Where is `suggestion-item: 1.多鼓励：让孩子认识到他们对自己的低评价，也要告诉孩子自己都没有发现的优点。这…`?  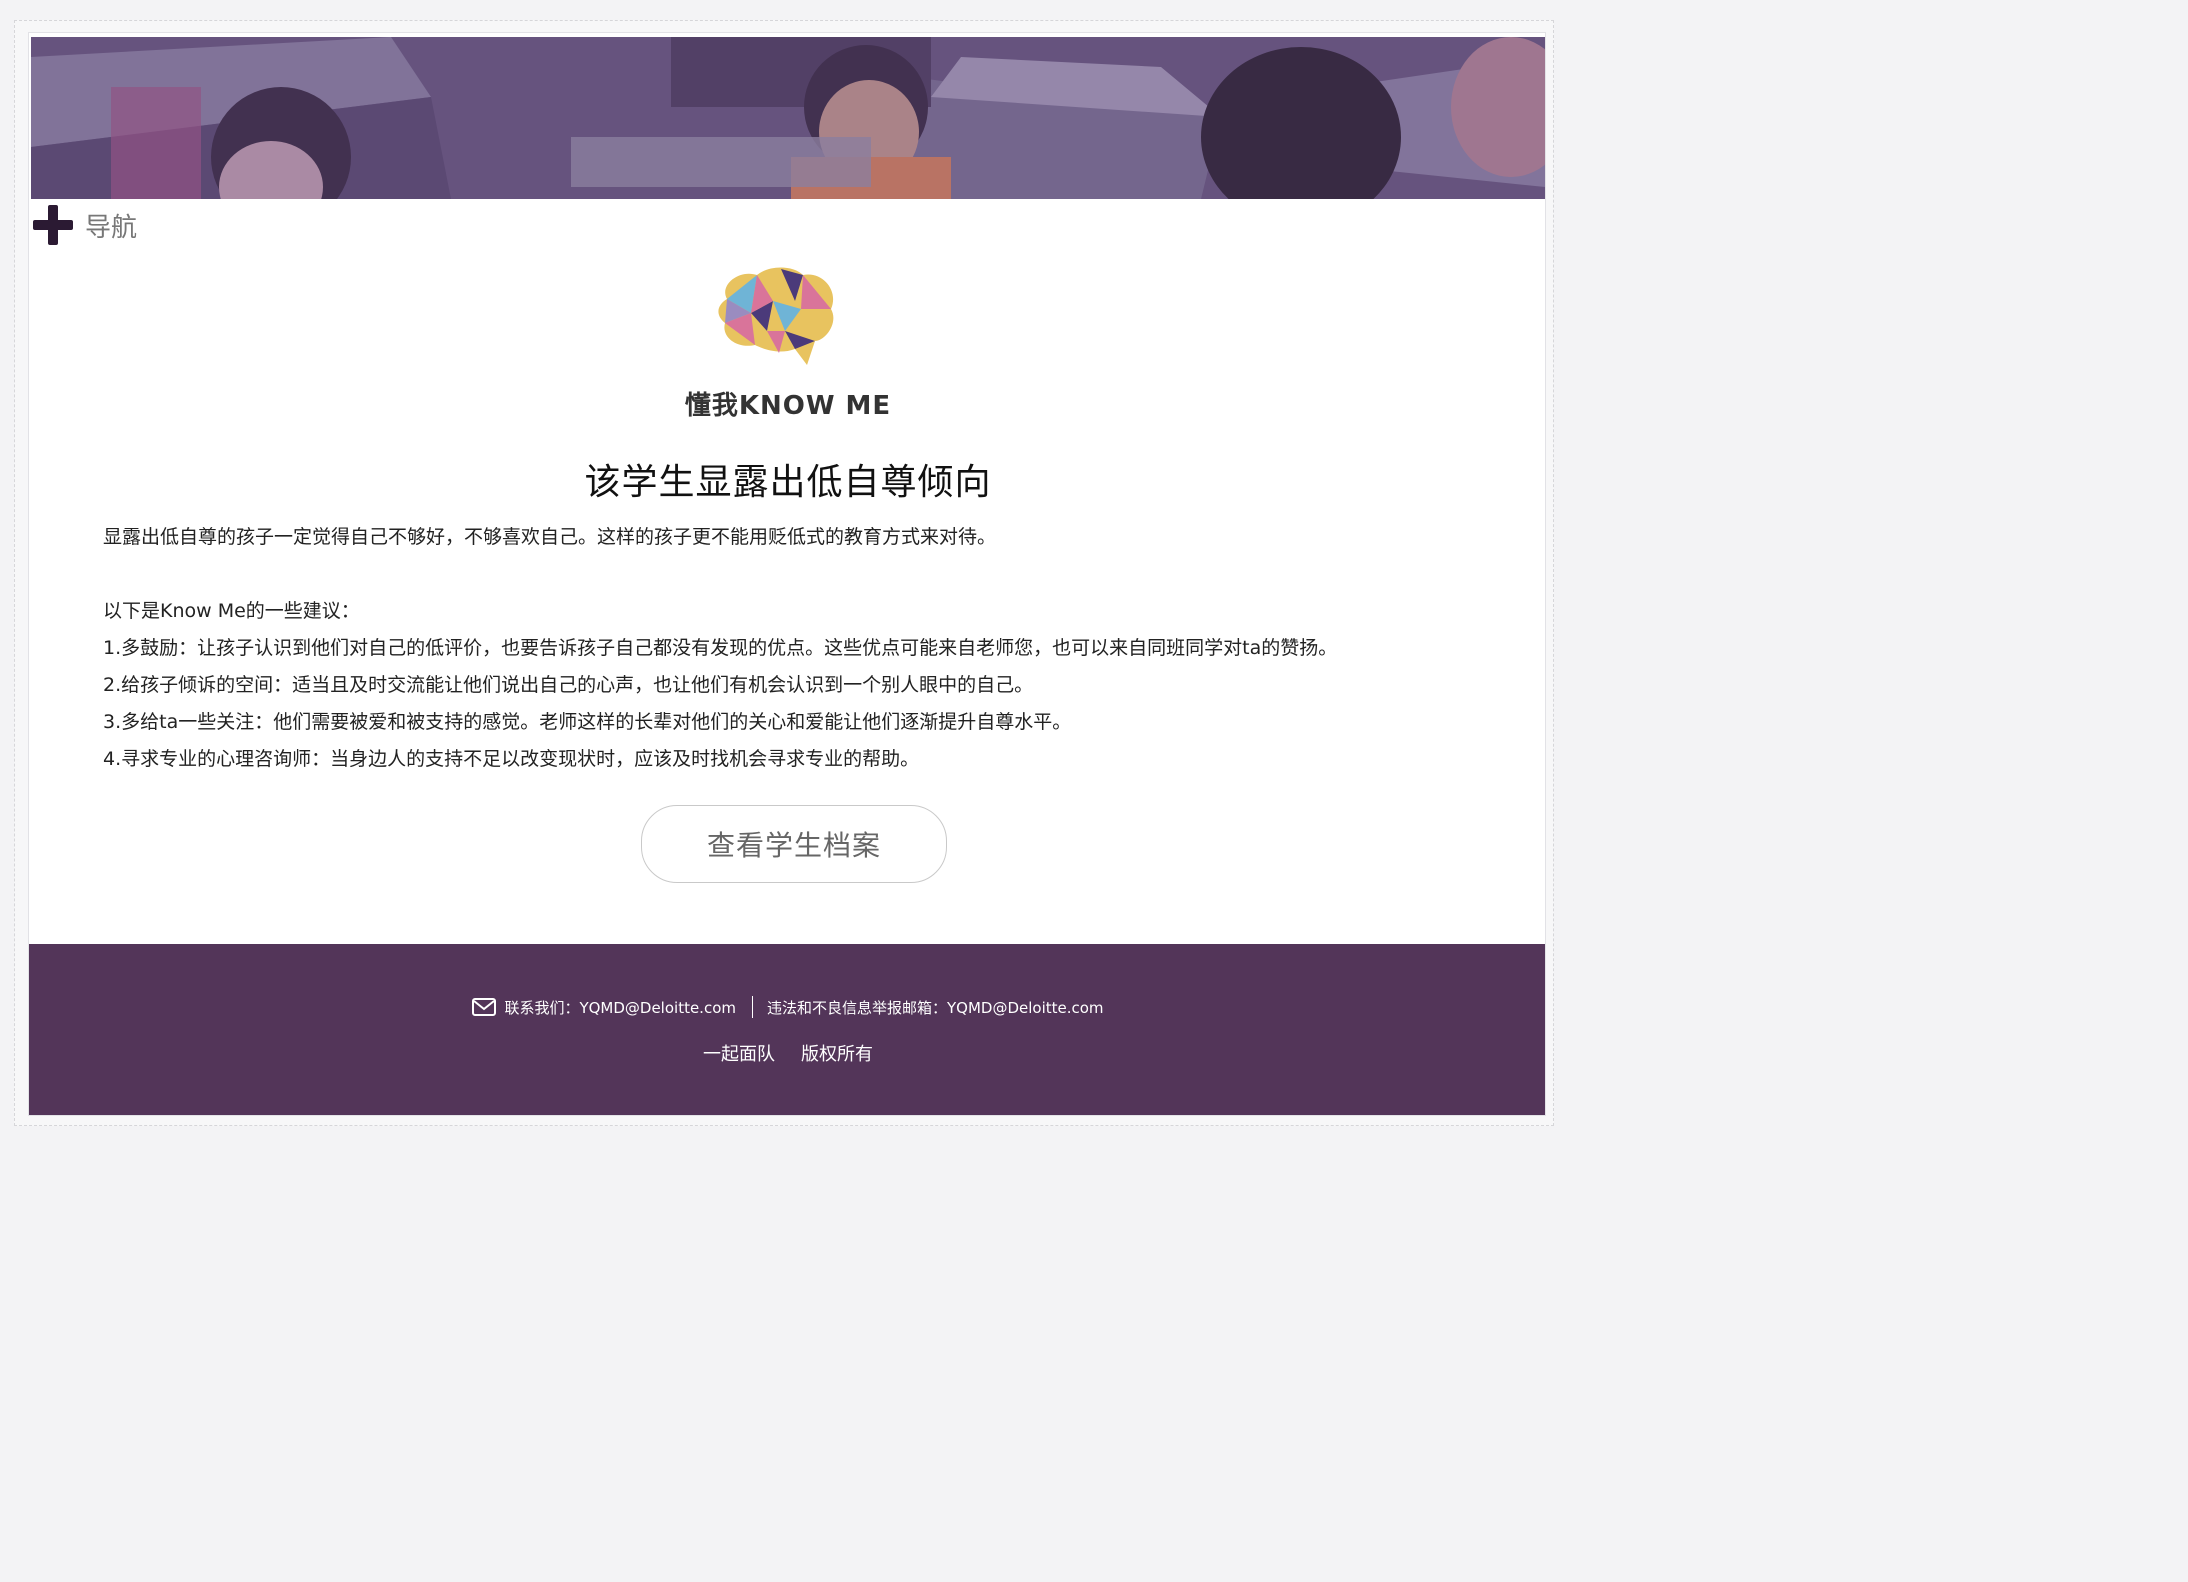
suggestion-item: 1.多鼓励：让孩子认识到他们对自己的低评价，也要告诉孩子自己都没有发现的优点。这… is located at coordinates (720, 648).